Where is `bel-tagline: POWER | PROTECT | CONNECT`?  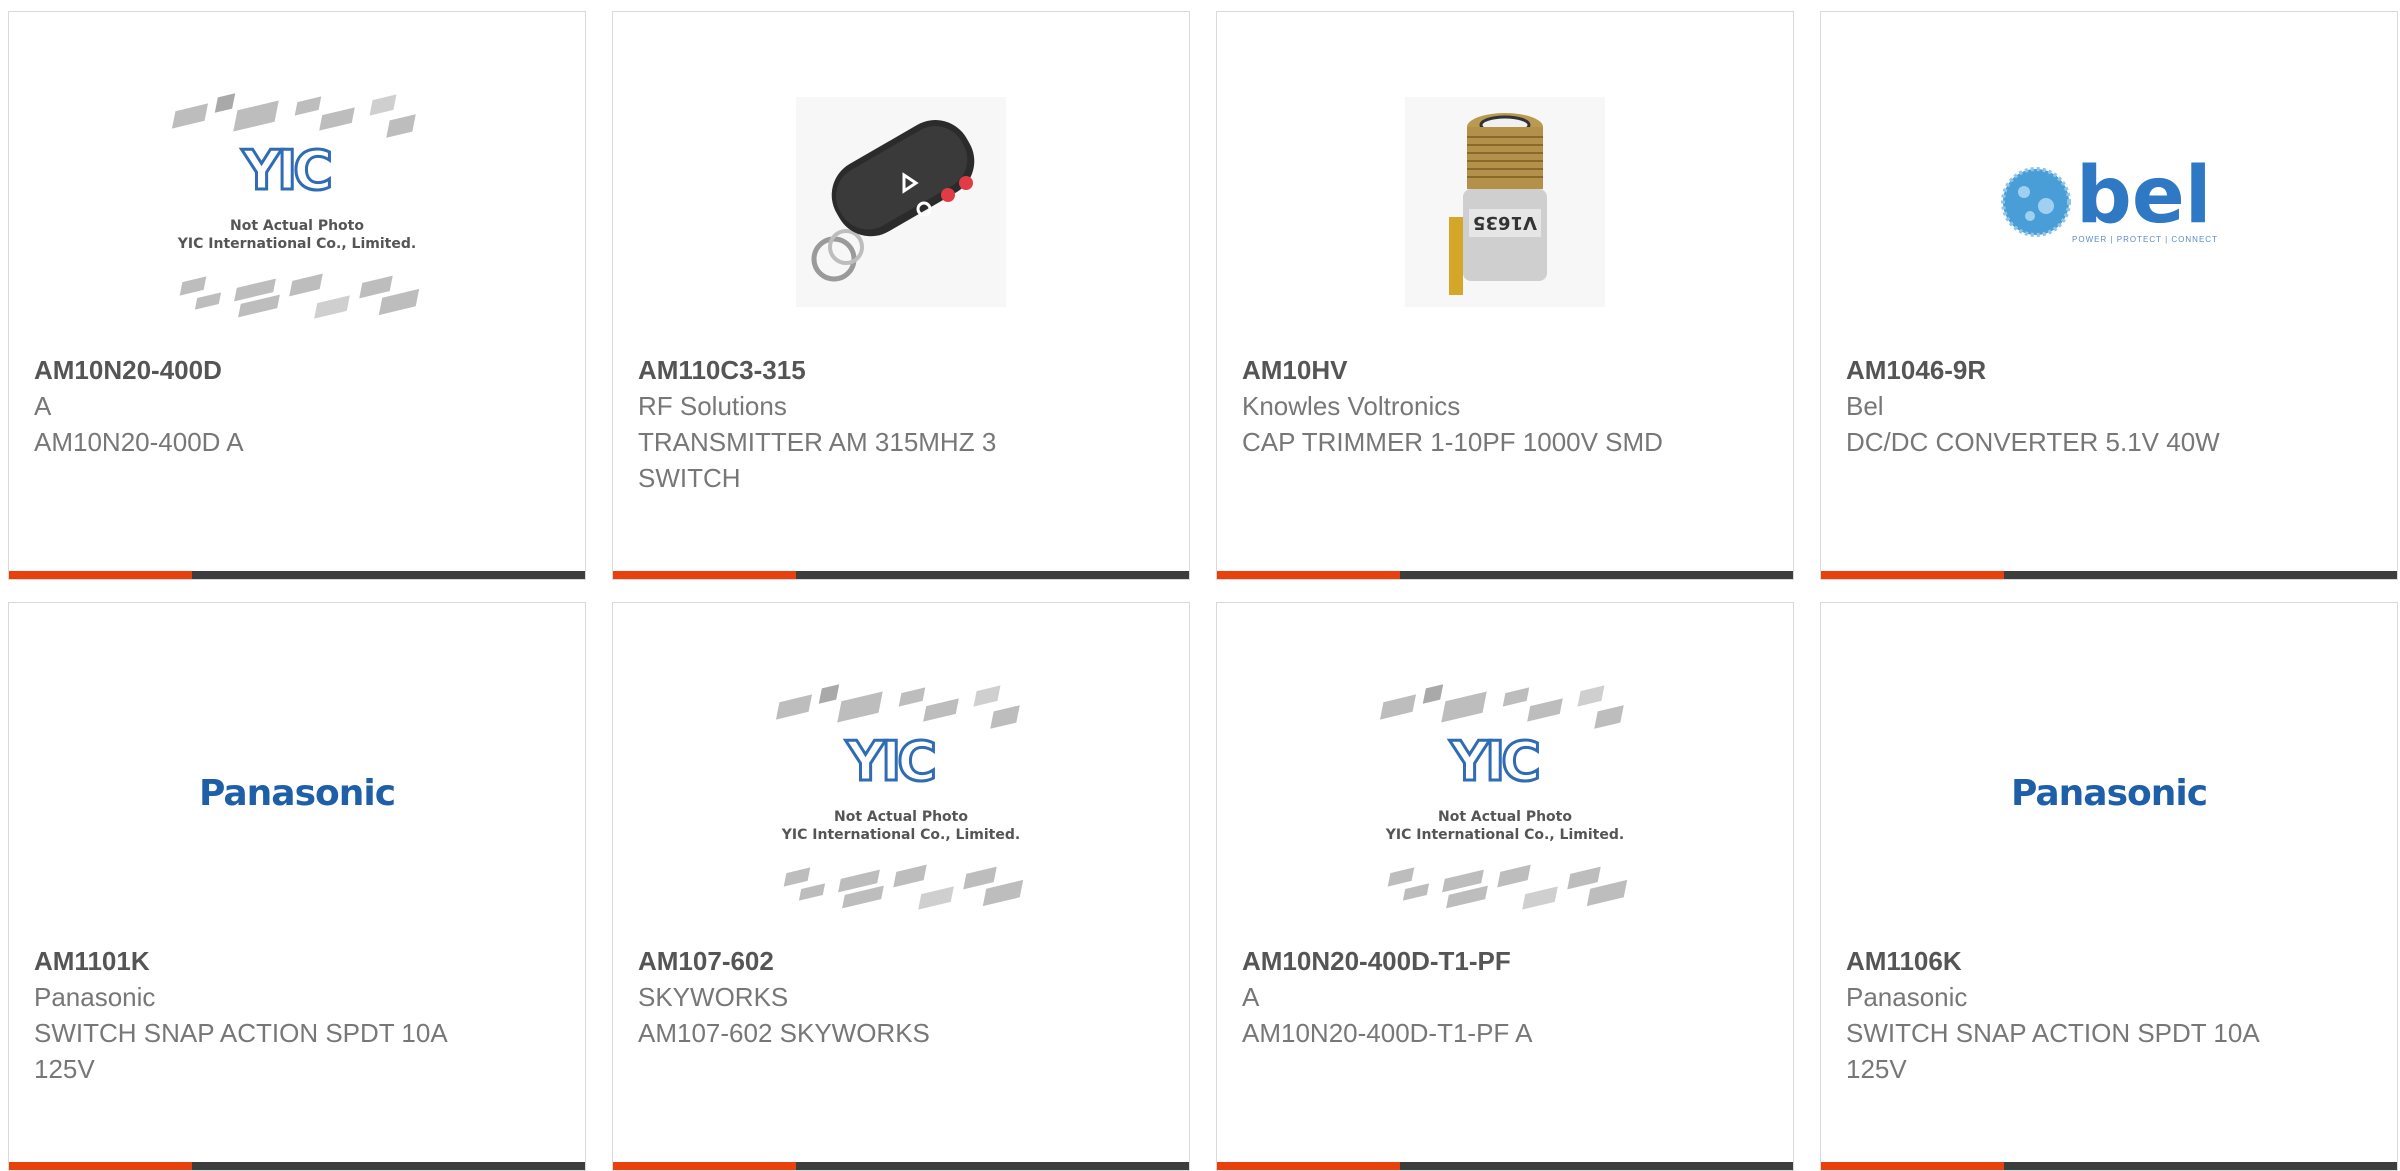
bel-tagline: POWER | PROTECT | CONNECT is located at coordinates (2145, 239).